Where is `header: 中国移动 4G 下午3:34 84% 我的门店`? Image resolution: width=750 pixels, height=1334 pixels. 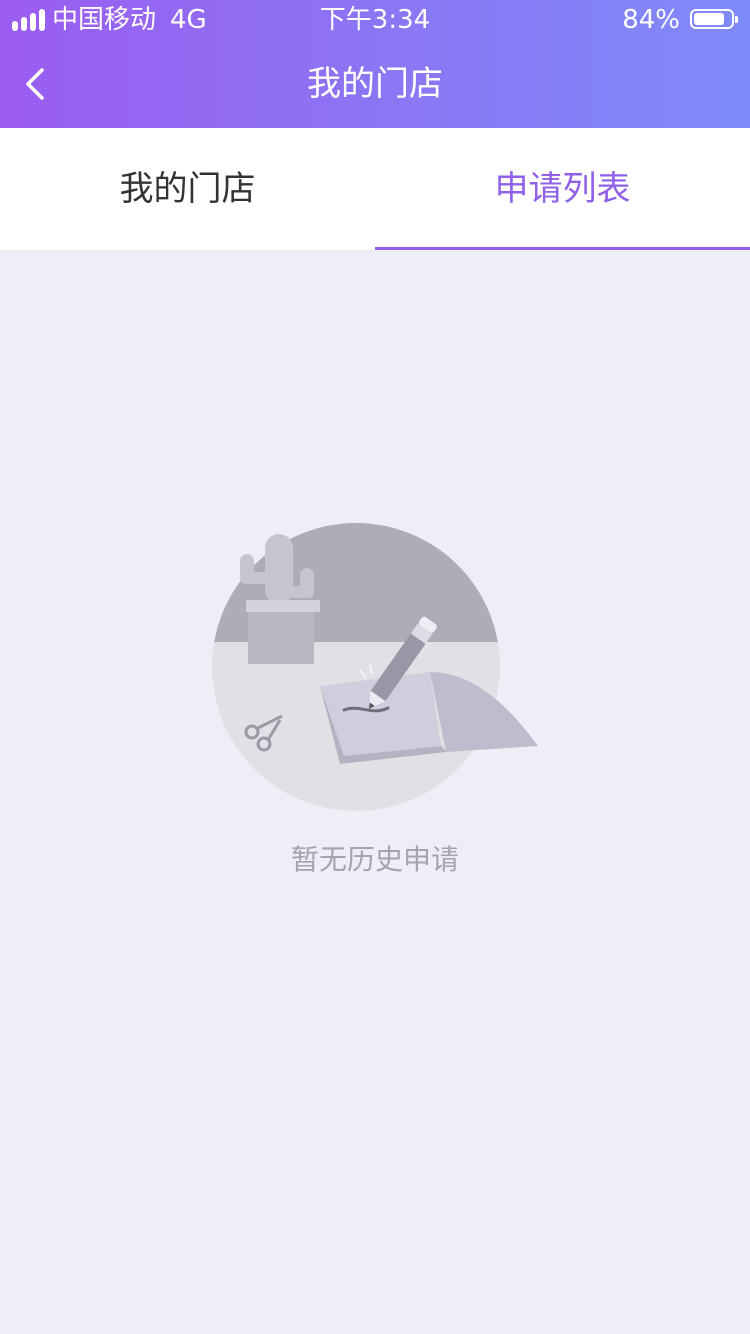
header: 中国移动 4G 下午3:34 84% 我的门店 is located at coordinates (375, 64).